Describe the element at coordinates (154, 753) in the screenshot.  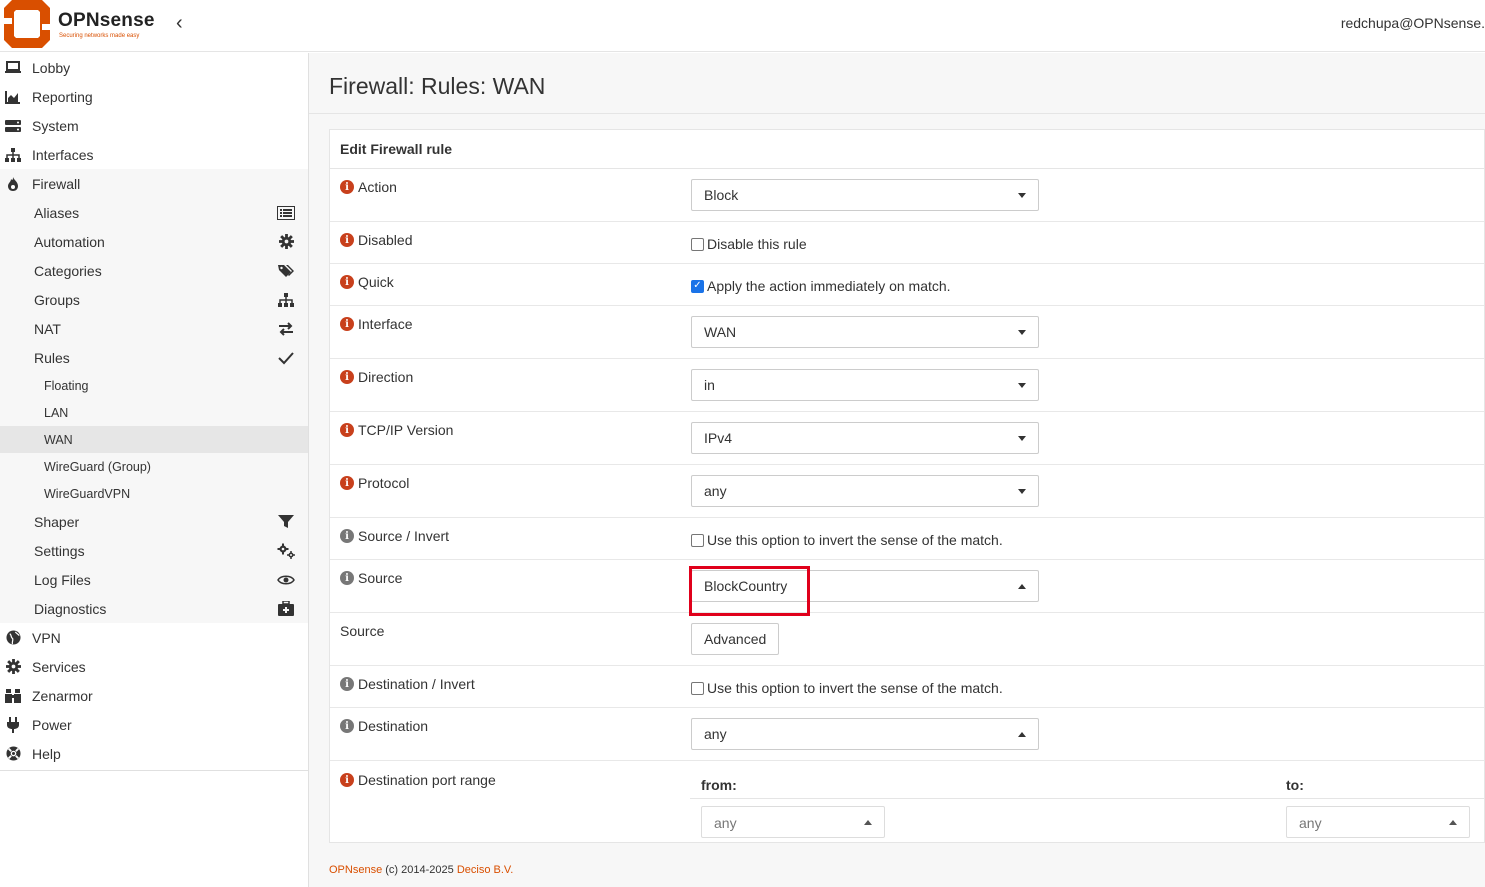
I see `sidebar-item-help: Help` at that location.